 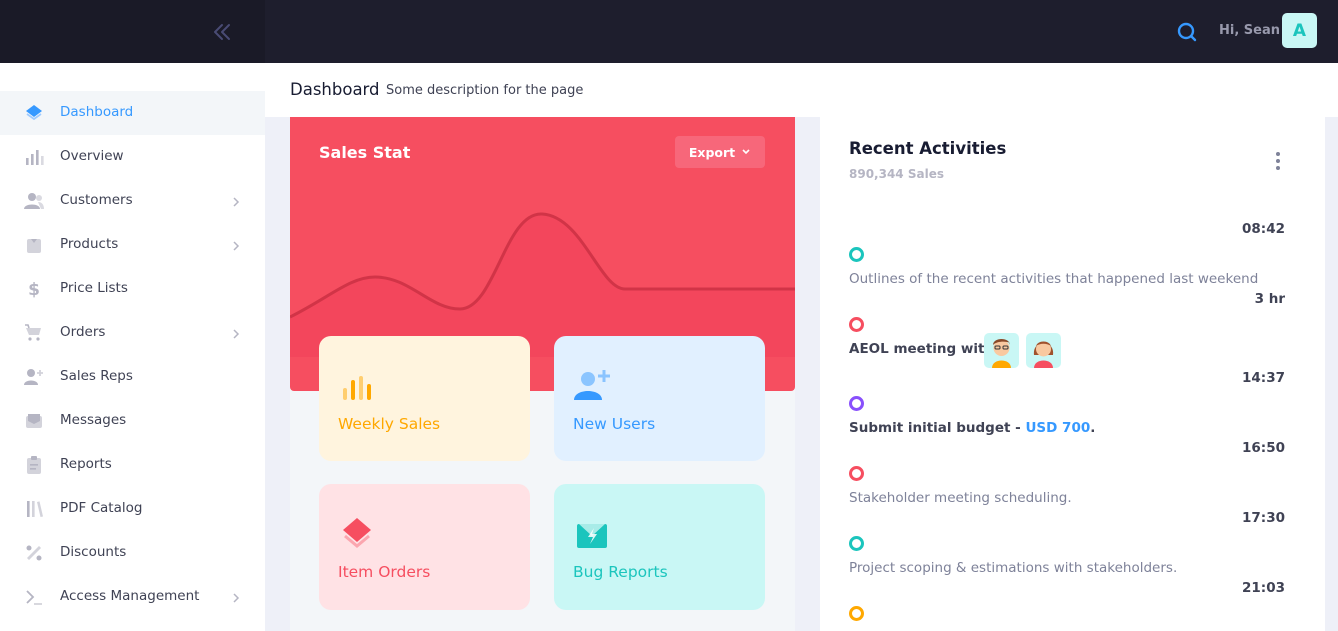 What do you see at coordinates (83, 332) in the screenshot?
I see `sidebar-item-label: Orders` at bounding box center [83, 332].